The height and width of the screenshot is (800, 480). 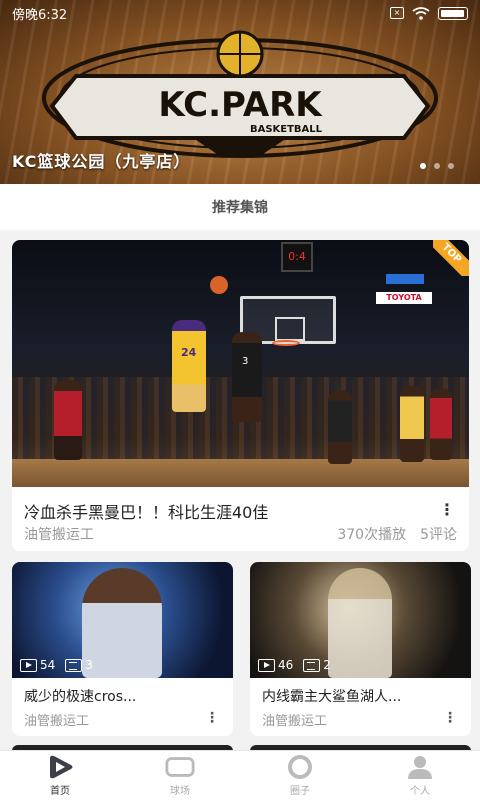 What do you see at coordinates (438, 534) in the screenshot?
I see `comment-count: 5评论` at bounding box center [438, 534].